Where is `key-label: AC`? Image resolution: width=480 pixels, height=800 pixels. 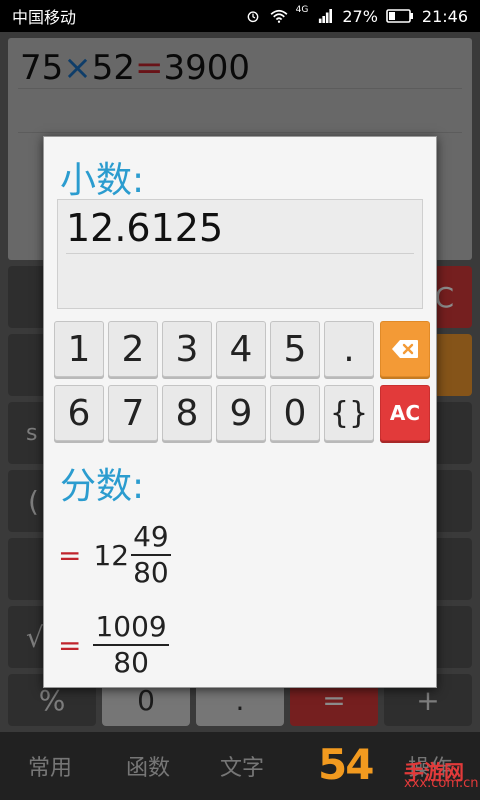 key-label: AC is located at coordinates (405, 413).